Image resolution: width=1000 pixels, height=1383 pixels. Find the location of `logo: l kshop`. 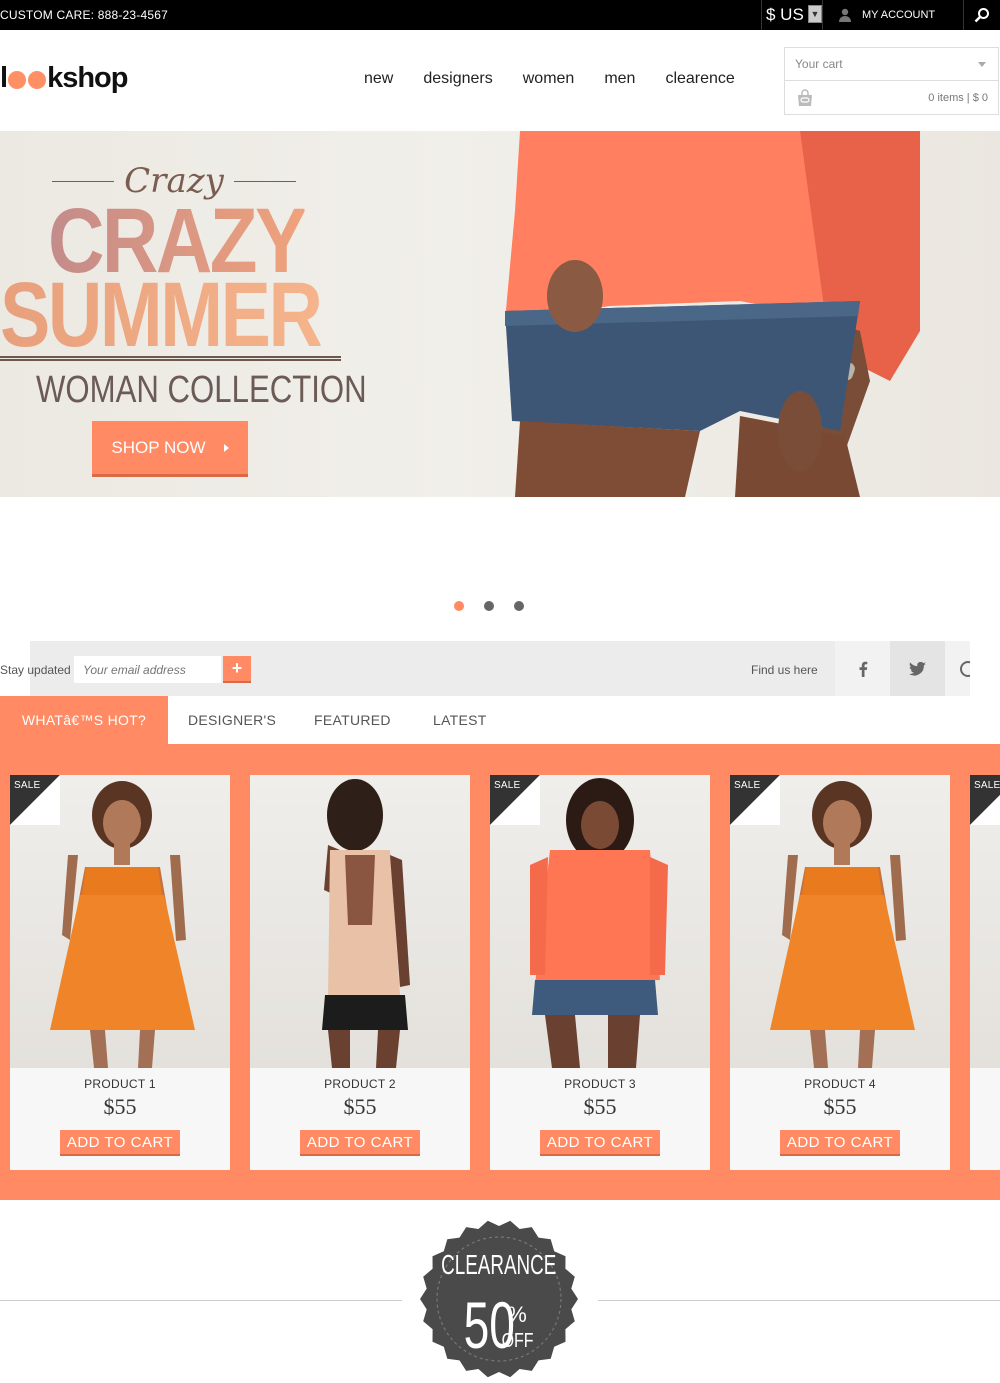

logo: l kshop is located at coordinates (64, 78).